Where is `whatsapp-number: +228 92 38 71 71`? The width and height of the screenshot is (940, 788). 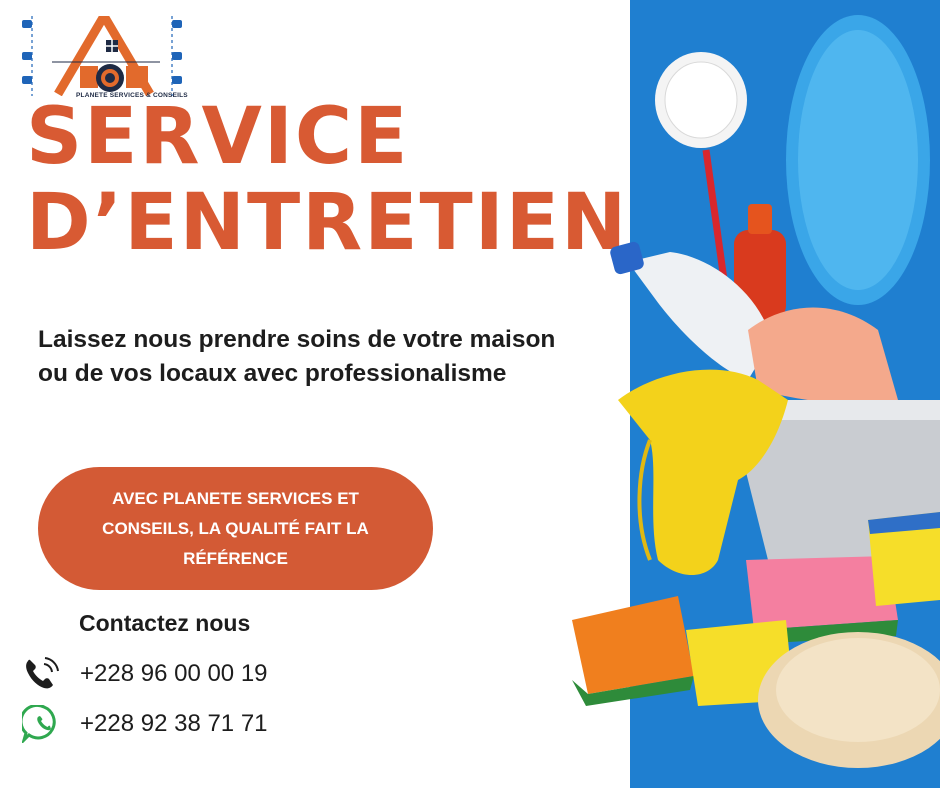 whatsapp-number: +228 92 38 71 71 is located at coordinates (174, 723).